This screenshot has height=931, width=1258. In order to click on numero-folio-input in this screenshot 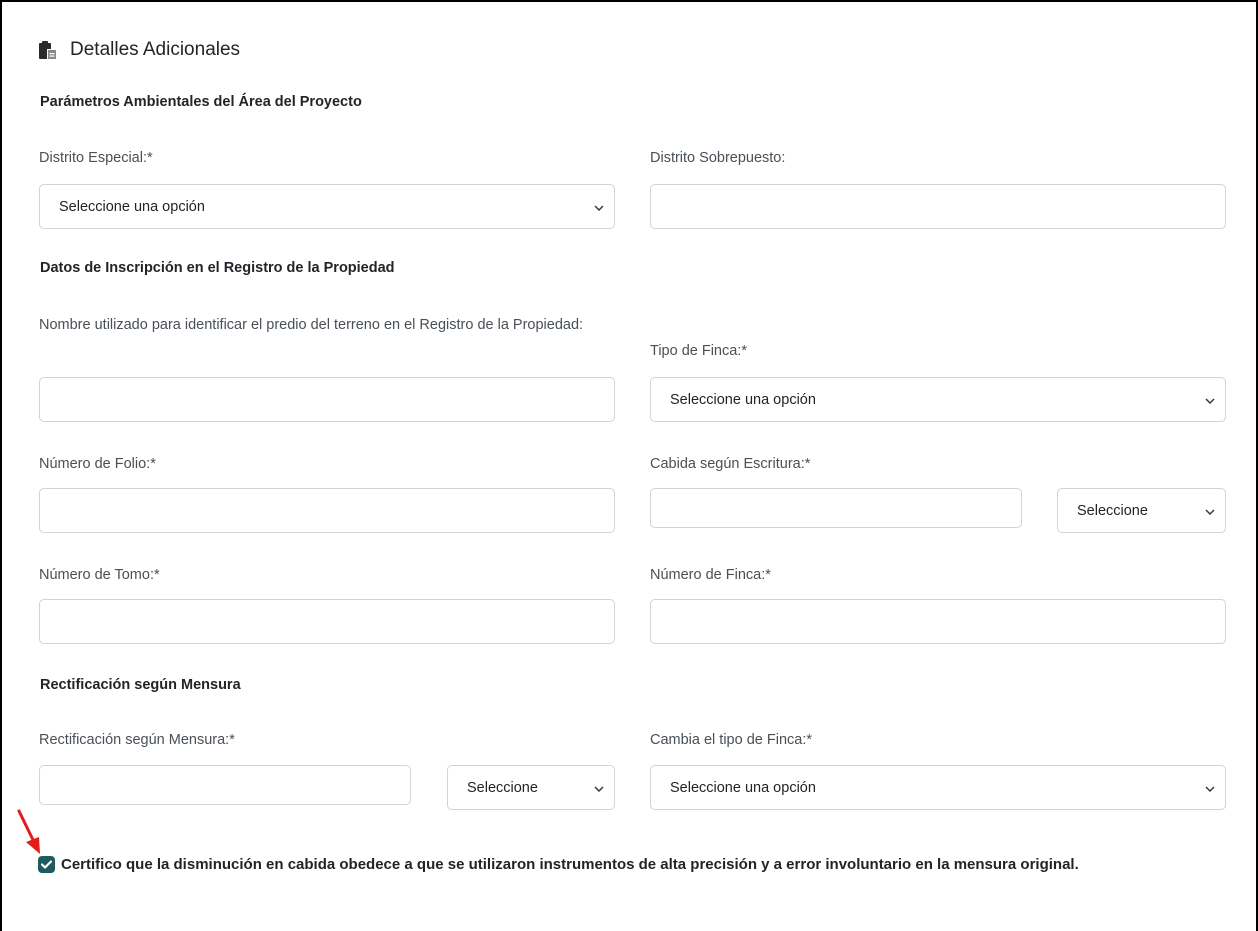, I will do `click(327, 510)`.